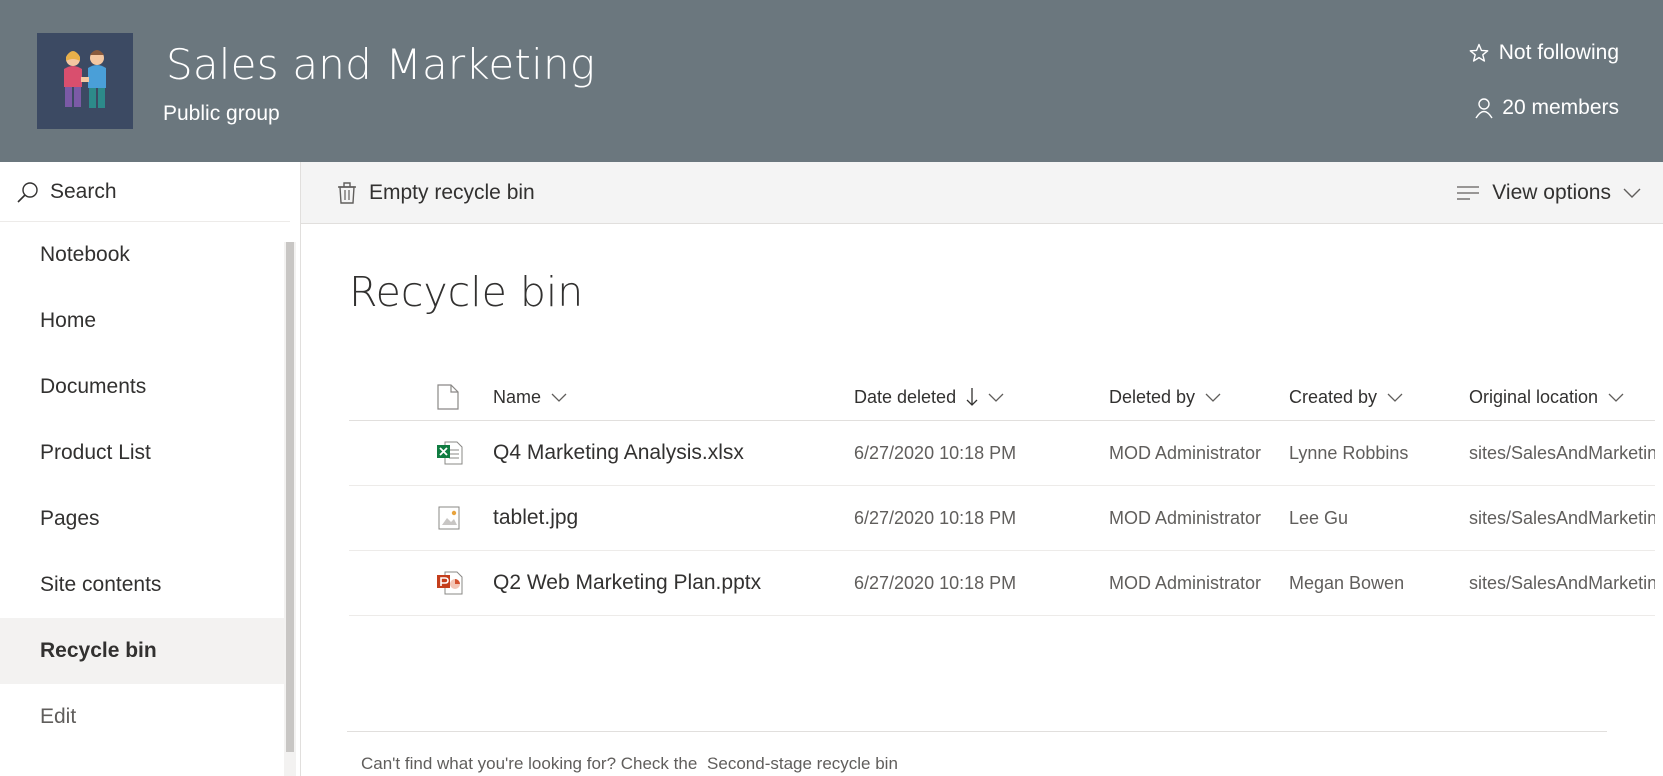 This screenshot has width=1663, height=776. Describe the element at coordinates (380, 64) in the screenshot. I see `site-title: Sales and Marketing` at that location.